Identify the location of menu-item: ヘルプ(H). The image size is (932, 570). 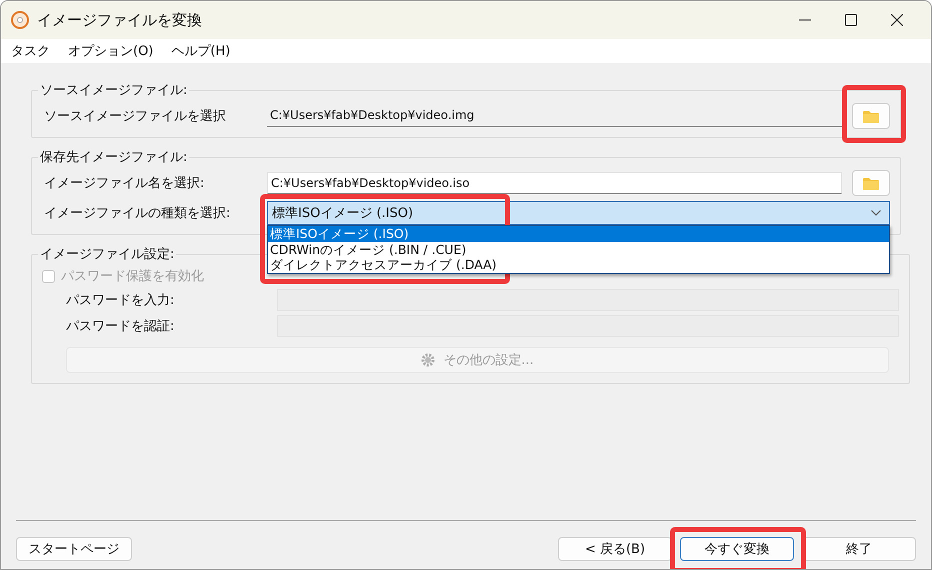
(200, 51).